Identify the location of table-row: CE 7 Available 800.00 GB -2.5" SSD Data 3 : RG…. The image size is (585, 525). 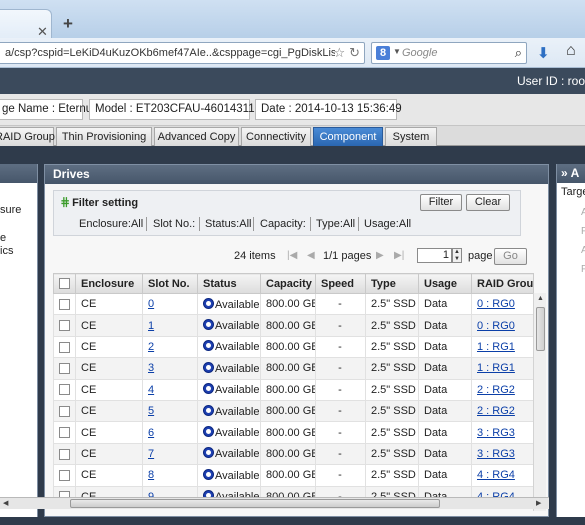
(293, 454).